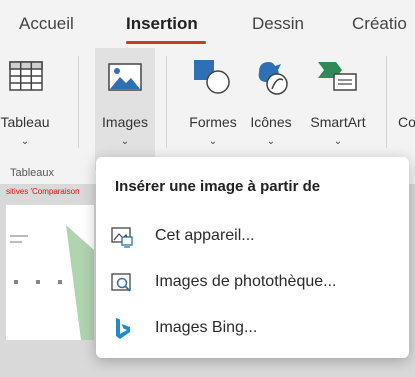  Describe the element at coordinates (162, 24) in the screenshot. I see `tab-insertion: Insertion` at that location.